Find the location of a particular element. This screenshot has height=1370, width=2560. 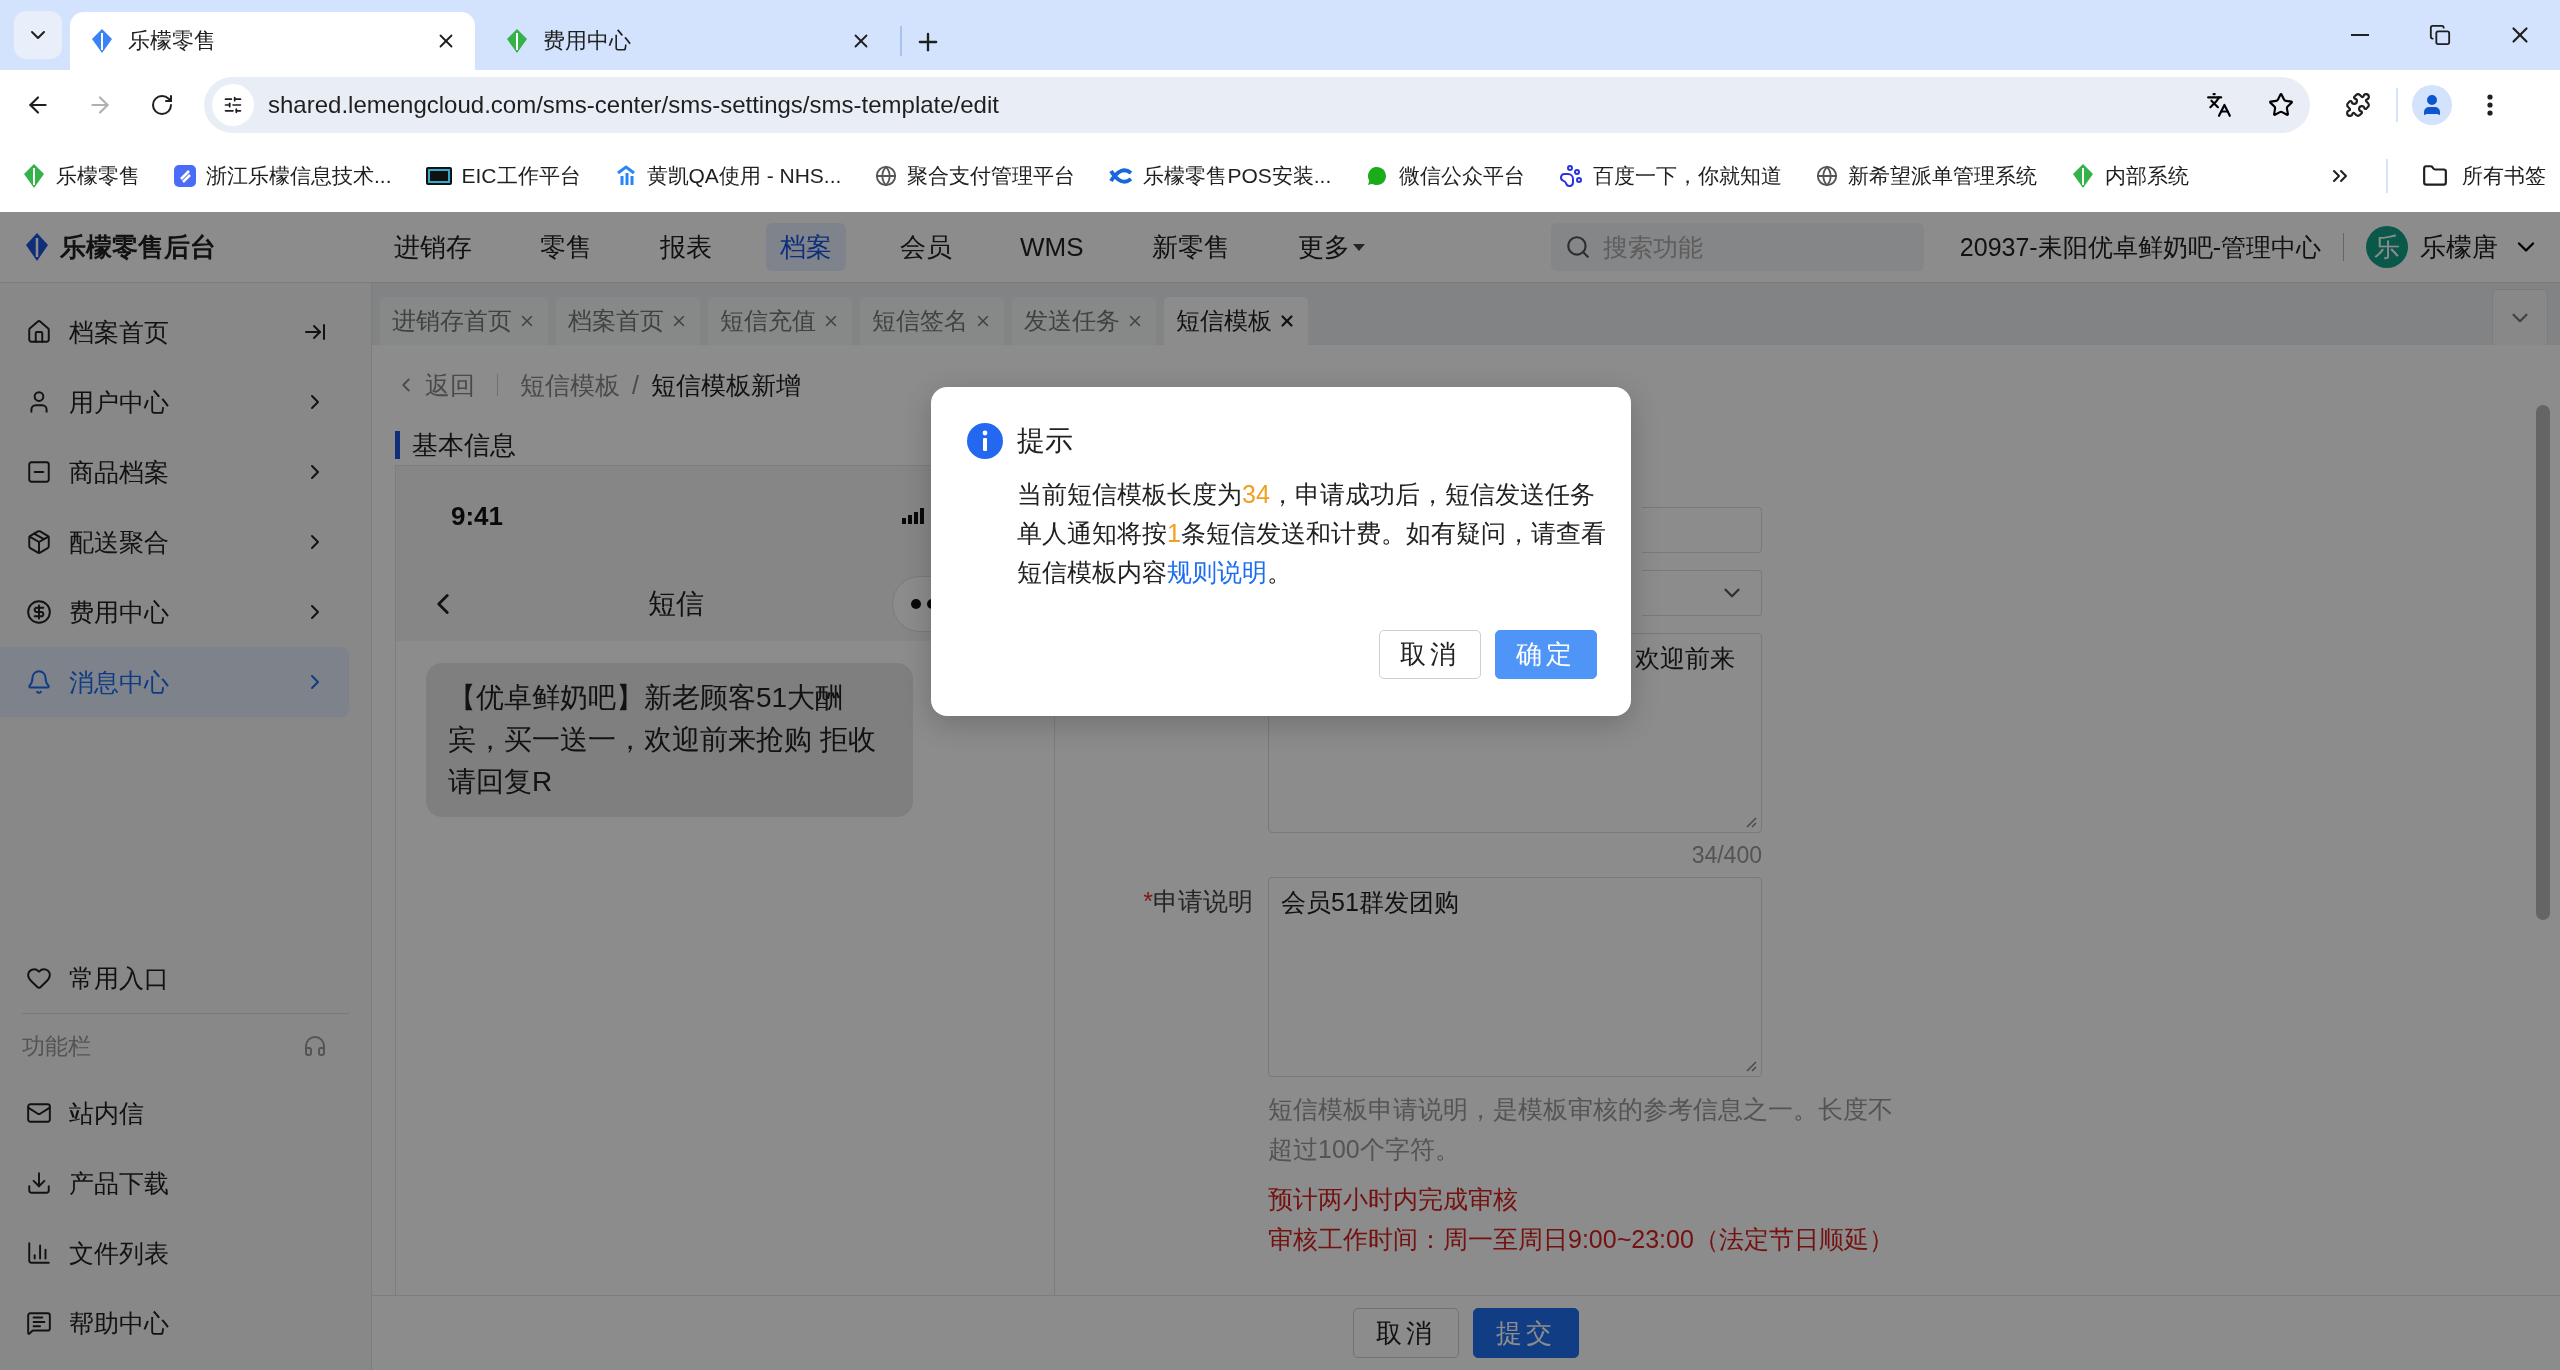

sidebar-item: 用户中心 is located at coordinates (174, 402).